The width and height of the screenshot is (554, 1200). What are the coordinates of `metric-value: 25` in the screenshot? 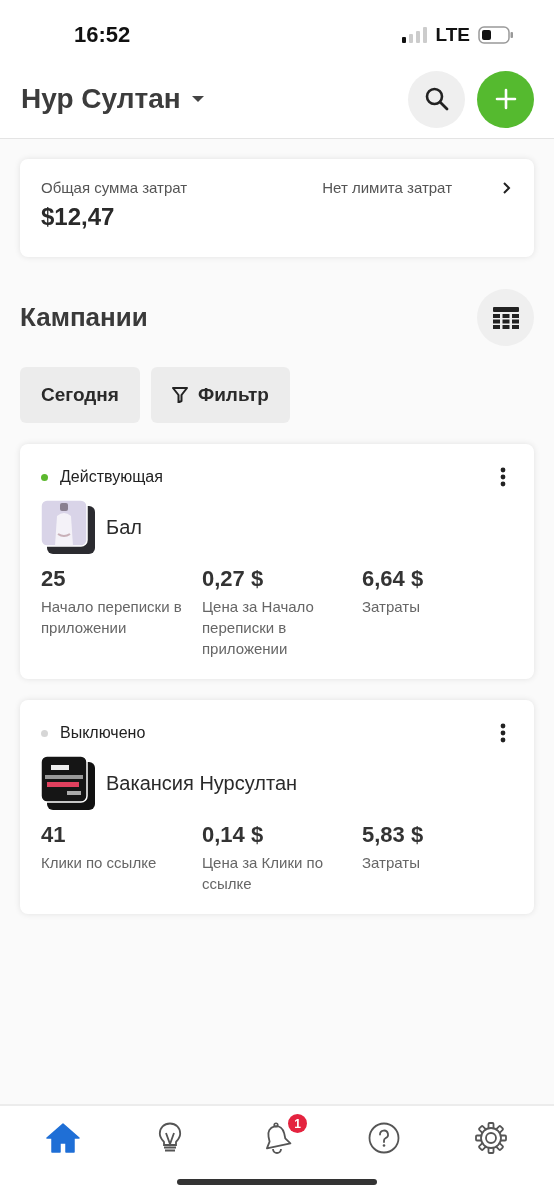 It's located at (54, 579).